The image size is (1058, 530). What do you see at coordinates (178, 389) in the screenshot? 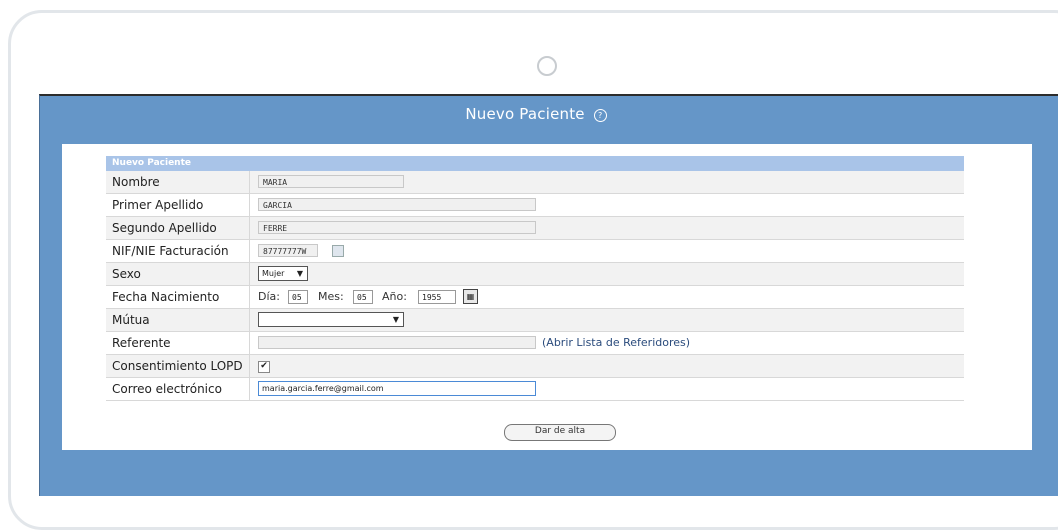
I see `correo-label: Correo electrónico` at bounding box center [178, 389].